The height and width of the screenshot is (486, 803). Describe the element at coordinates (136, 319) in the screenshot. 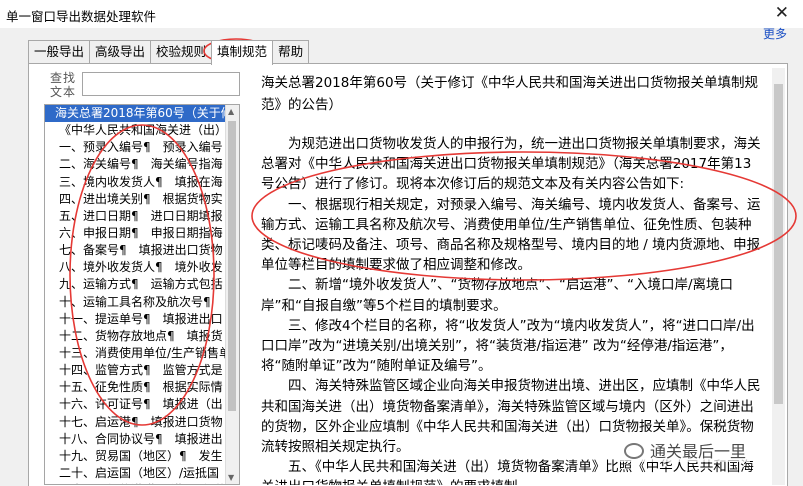

I see `outline-item: 十一、提运单号¶ 填报进出口` at that location.